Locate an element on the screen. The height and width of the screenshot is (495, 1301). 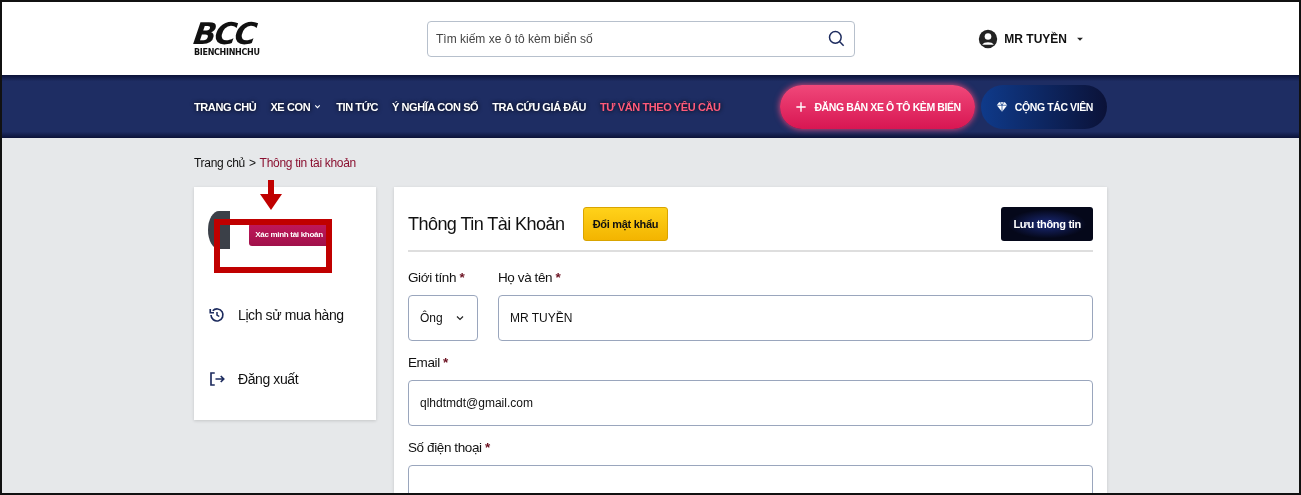
annotation-arrow is located at coordinates (271, 195).